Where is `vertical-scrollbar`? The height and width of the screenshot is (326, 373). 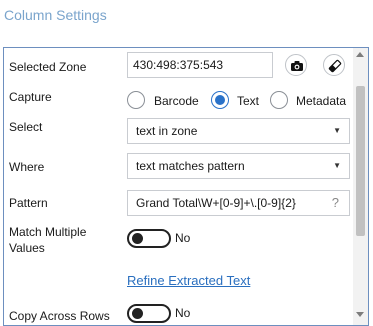
vertical-scrollbar is located at coordinates (360, 186).